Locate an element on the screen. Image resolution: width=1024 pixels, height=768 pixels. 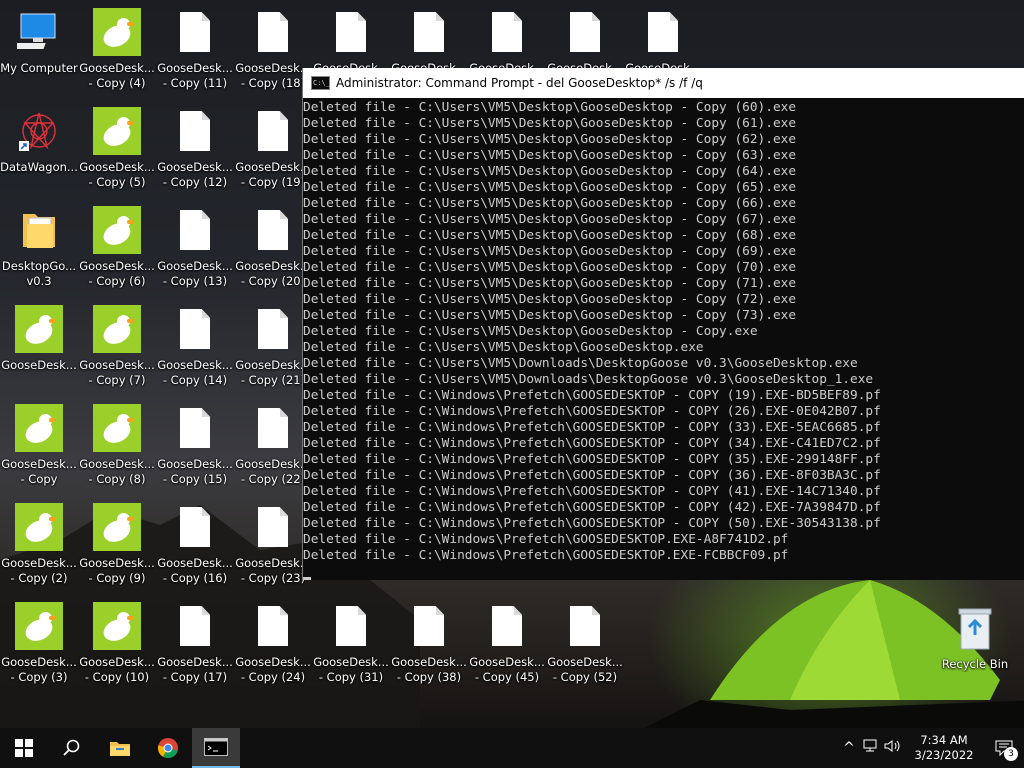
desktop-icon-goose: GooseDesk... - Copy (9) is located at coordinates (117, 545).